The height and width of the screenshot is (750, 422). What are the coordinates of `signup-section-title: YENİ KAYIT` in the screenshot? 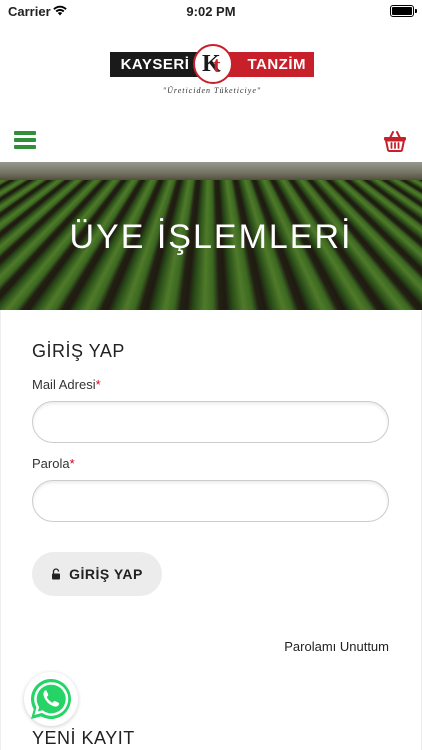 It's located at (83, 738).